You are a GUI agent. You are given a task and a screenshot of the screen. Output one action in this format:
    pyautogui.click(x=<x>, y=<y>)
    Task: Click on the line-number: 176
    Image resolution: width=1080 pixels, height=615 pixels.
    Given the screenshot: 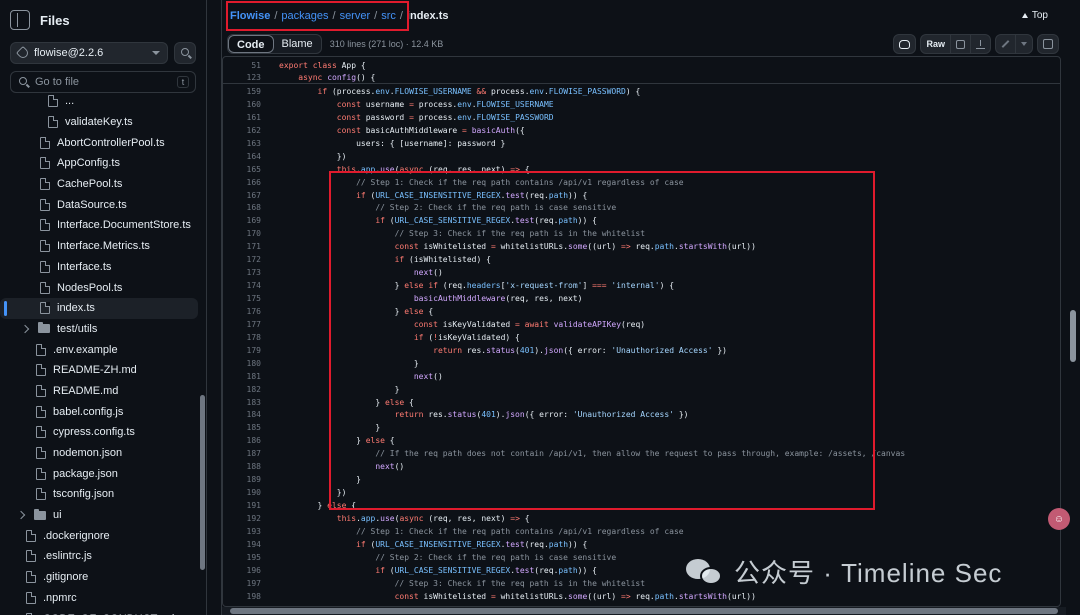 What is the action you would take?
    pyautogui.click(x=242, y=312)
    